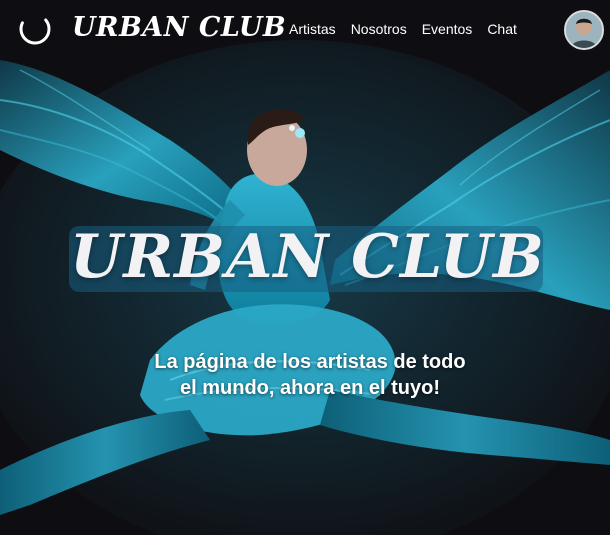 This screenshot has height=535, width=610. I want to click on nav-link-eventos: Eventos, so click(447, 29).